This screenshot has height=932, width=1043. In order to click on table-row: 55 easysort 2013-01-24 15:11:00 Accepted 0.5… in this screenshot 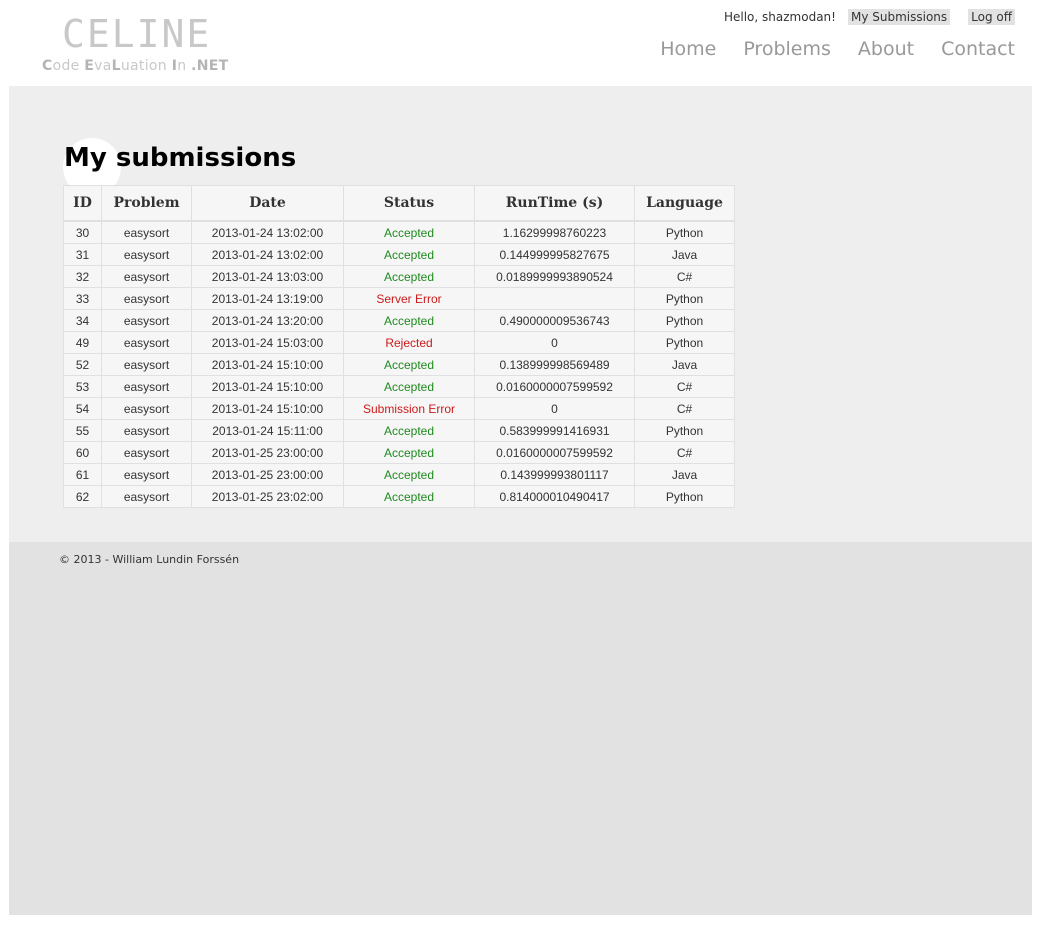, I will do `click(399, 430)`.